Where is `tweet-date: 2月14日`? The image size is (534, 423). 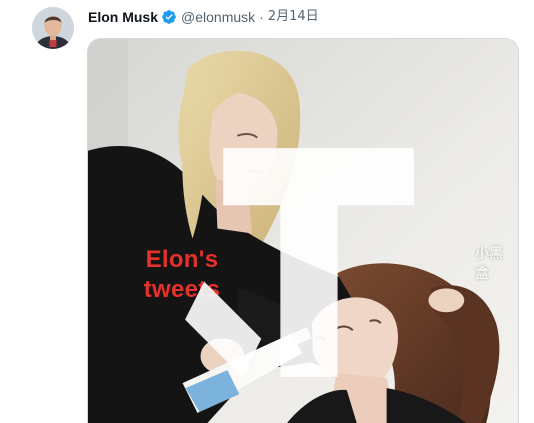
tweet-date: 2月14日 is located at coordinates (293, 17).